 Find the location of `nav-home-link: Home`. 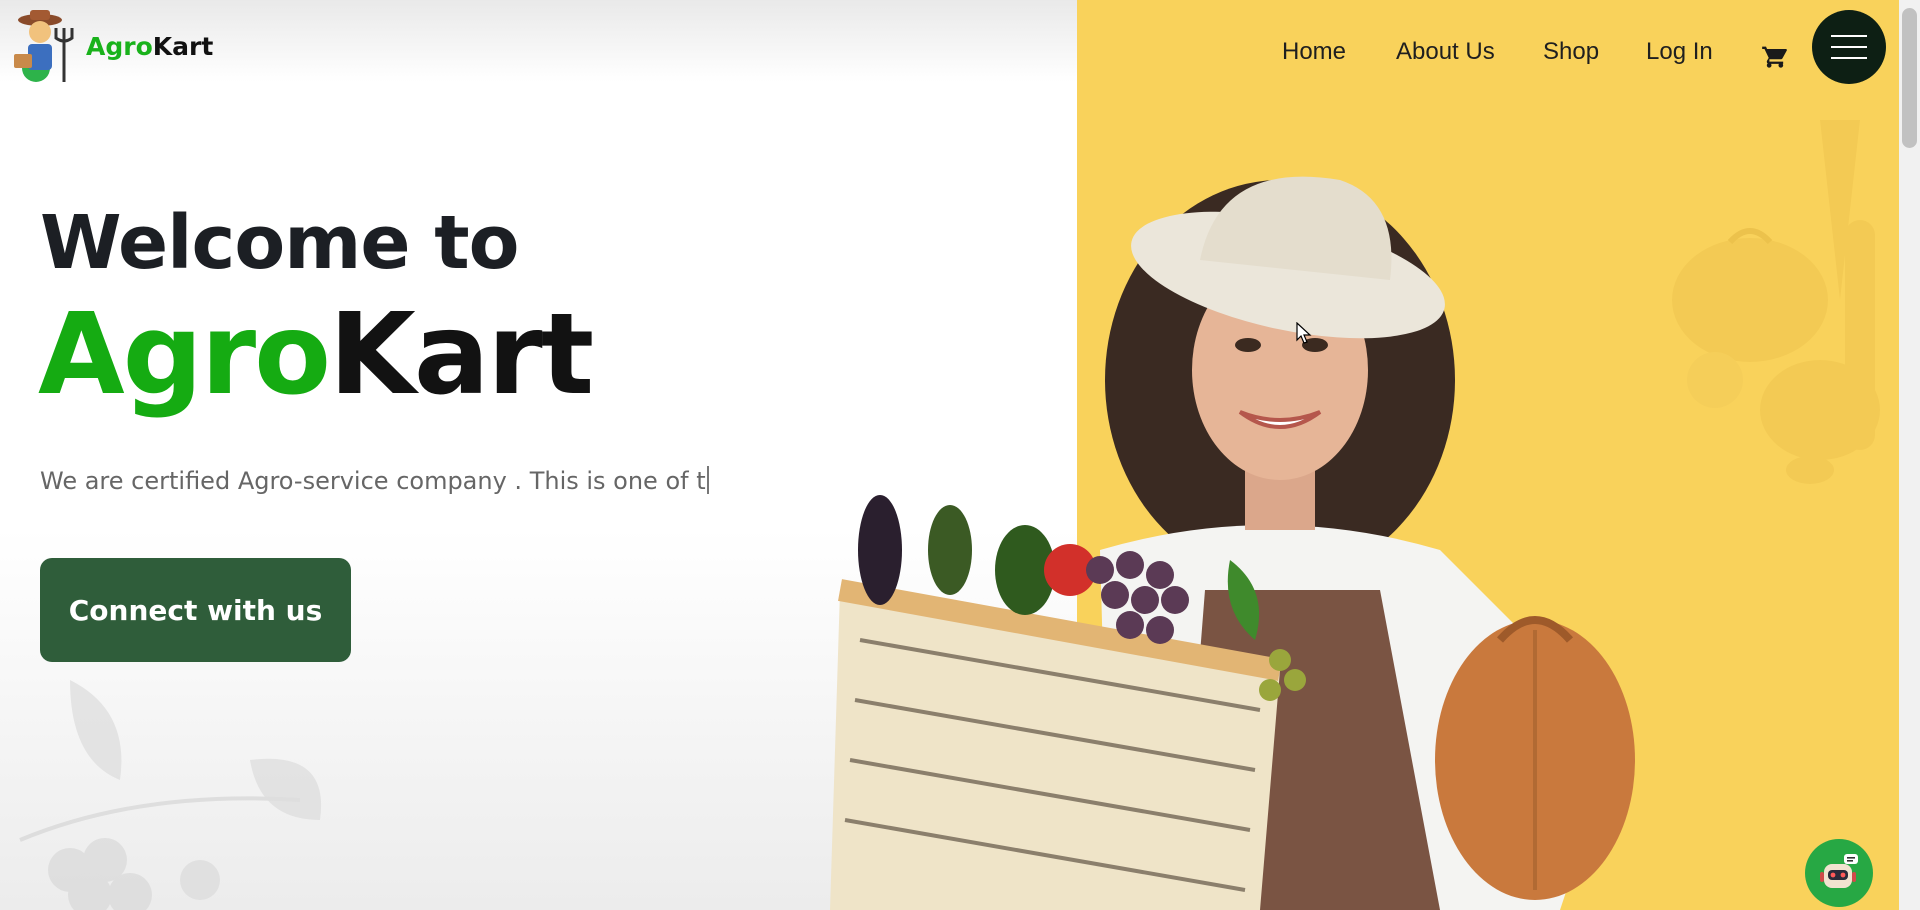

nav-home-link: Home is located at coordinates (1314, 52).